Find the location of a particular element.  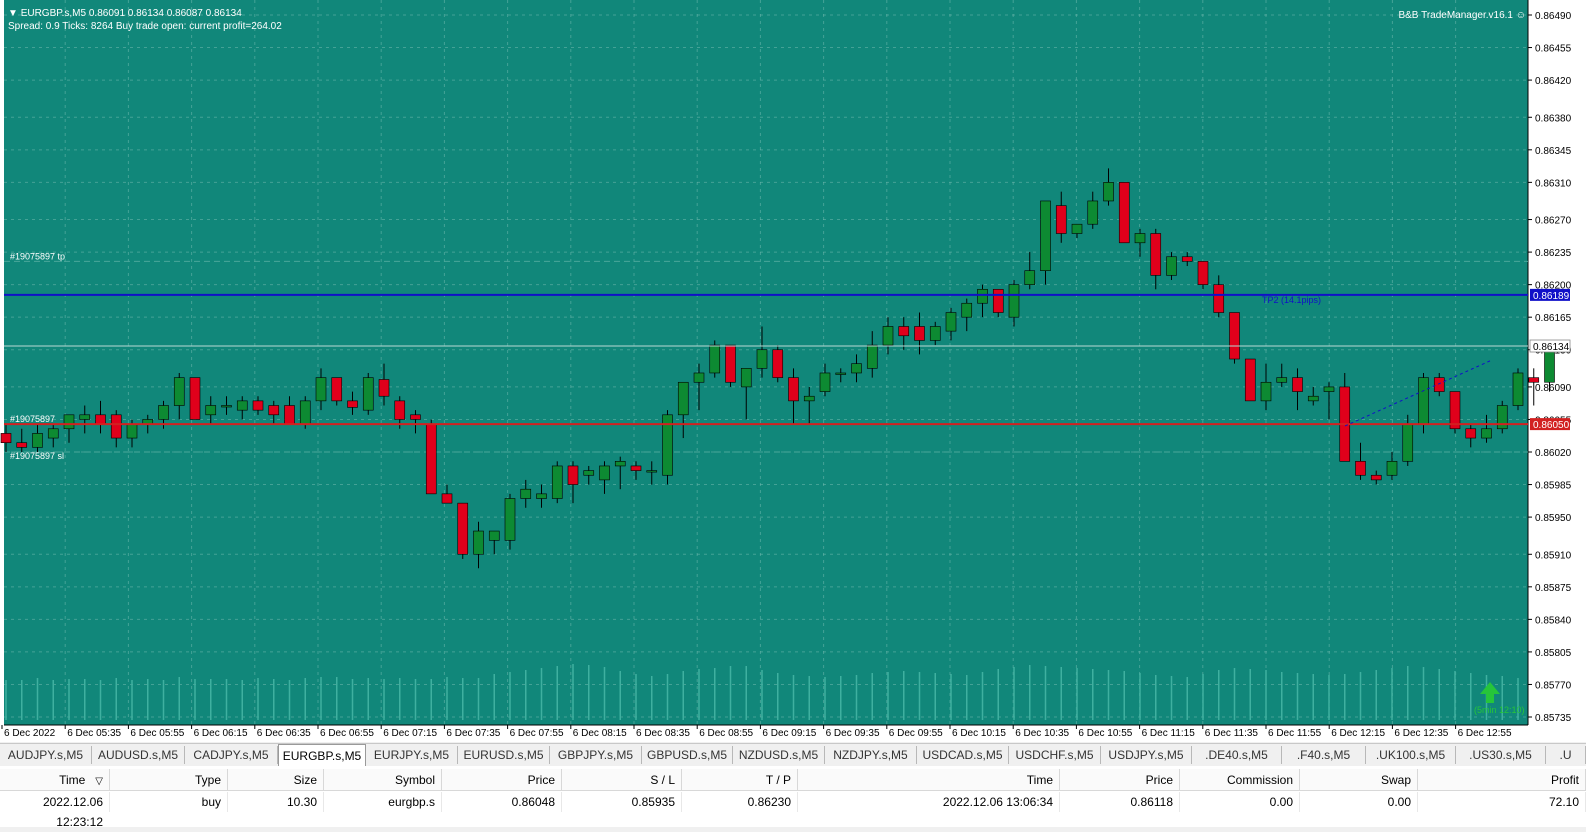

tab-cadjpy-s-m5: CADJPY.s,M5 is located at coordinates (231, 755).